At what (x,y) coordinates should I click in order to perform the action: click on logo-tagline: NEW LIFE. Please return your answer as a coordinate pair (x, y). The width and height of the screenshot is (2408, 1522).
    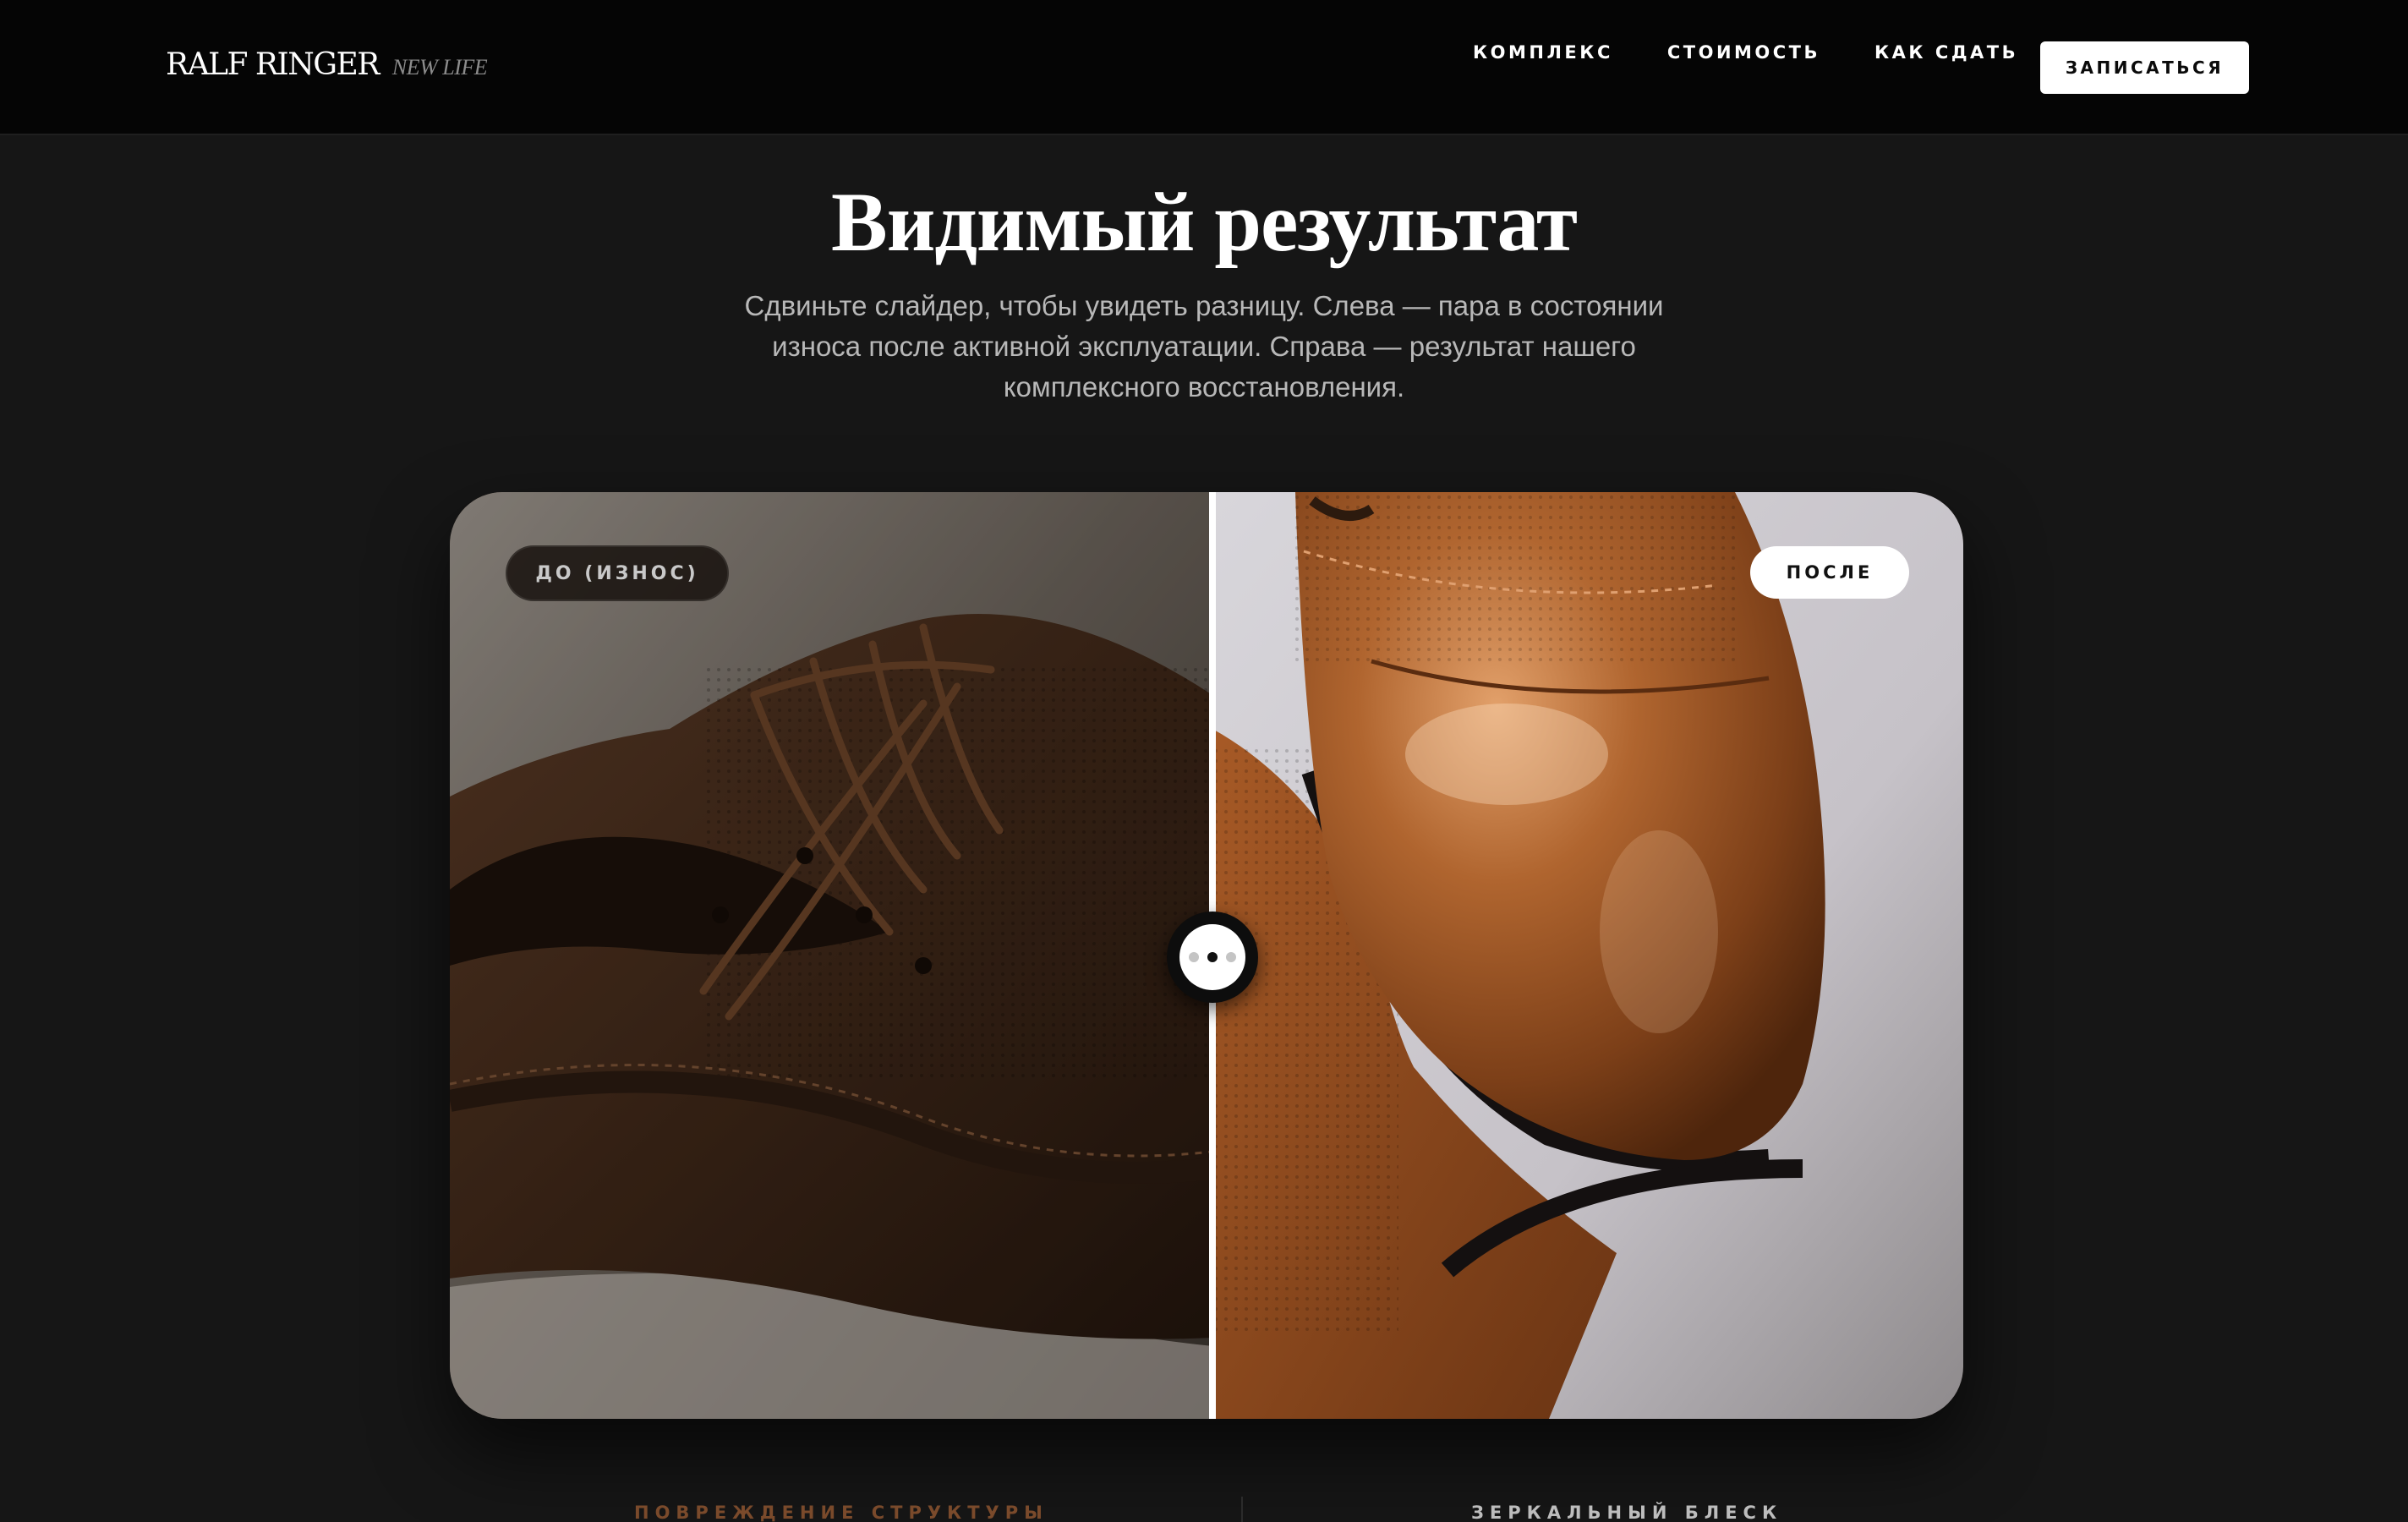
    Looking at the image, I should click on (440, 67).